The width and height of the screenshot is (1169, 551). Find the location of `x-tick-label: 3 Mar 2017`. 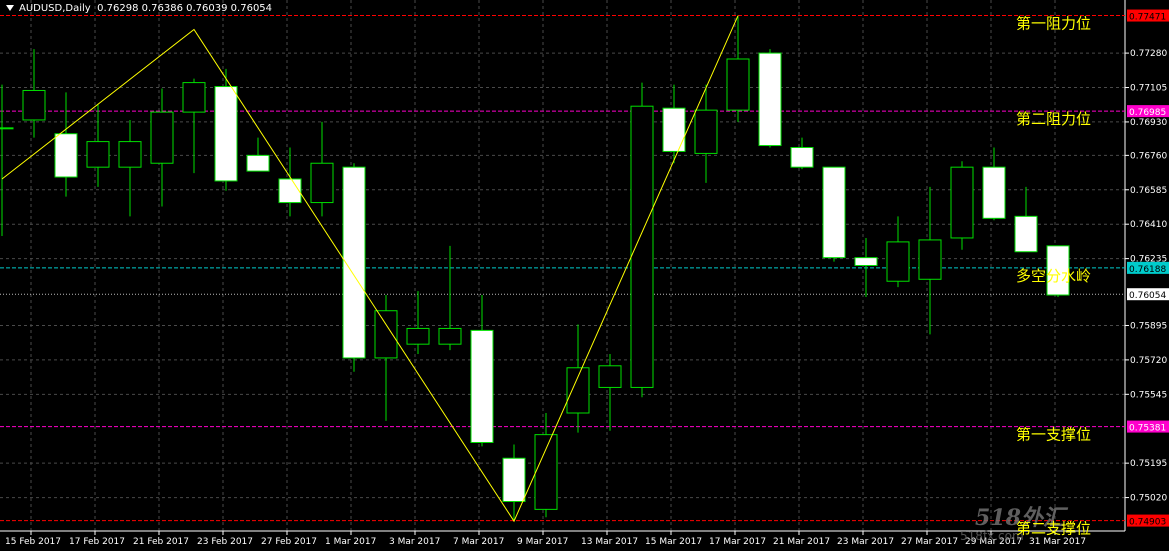

x-tick-label: 3 Mar 2017 is located at coordinates (414, 542).